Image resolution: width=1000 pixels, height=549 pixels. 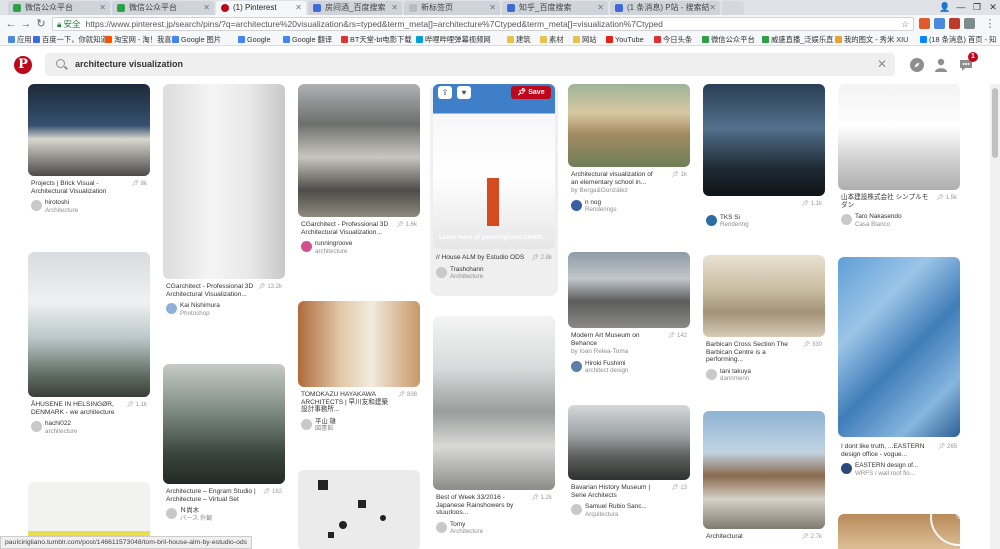 I want to click on pin-title: 山本建設株式会社 シンプルモダン, so click(x=886, y=201).